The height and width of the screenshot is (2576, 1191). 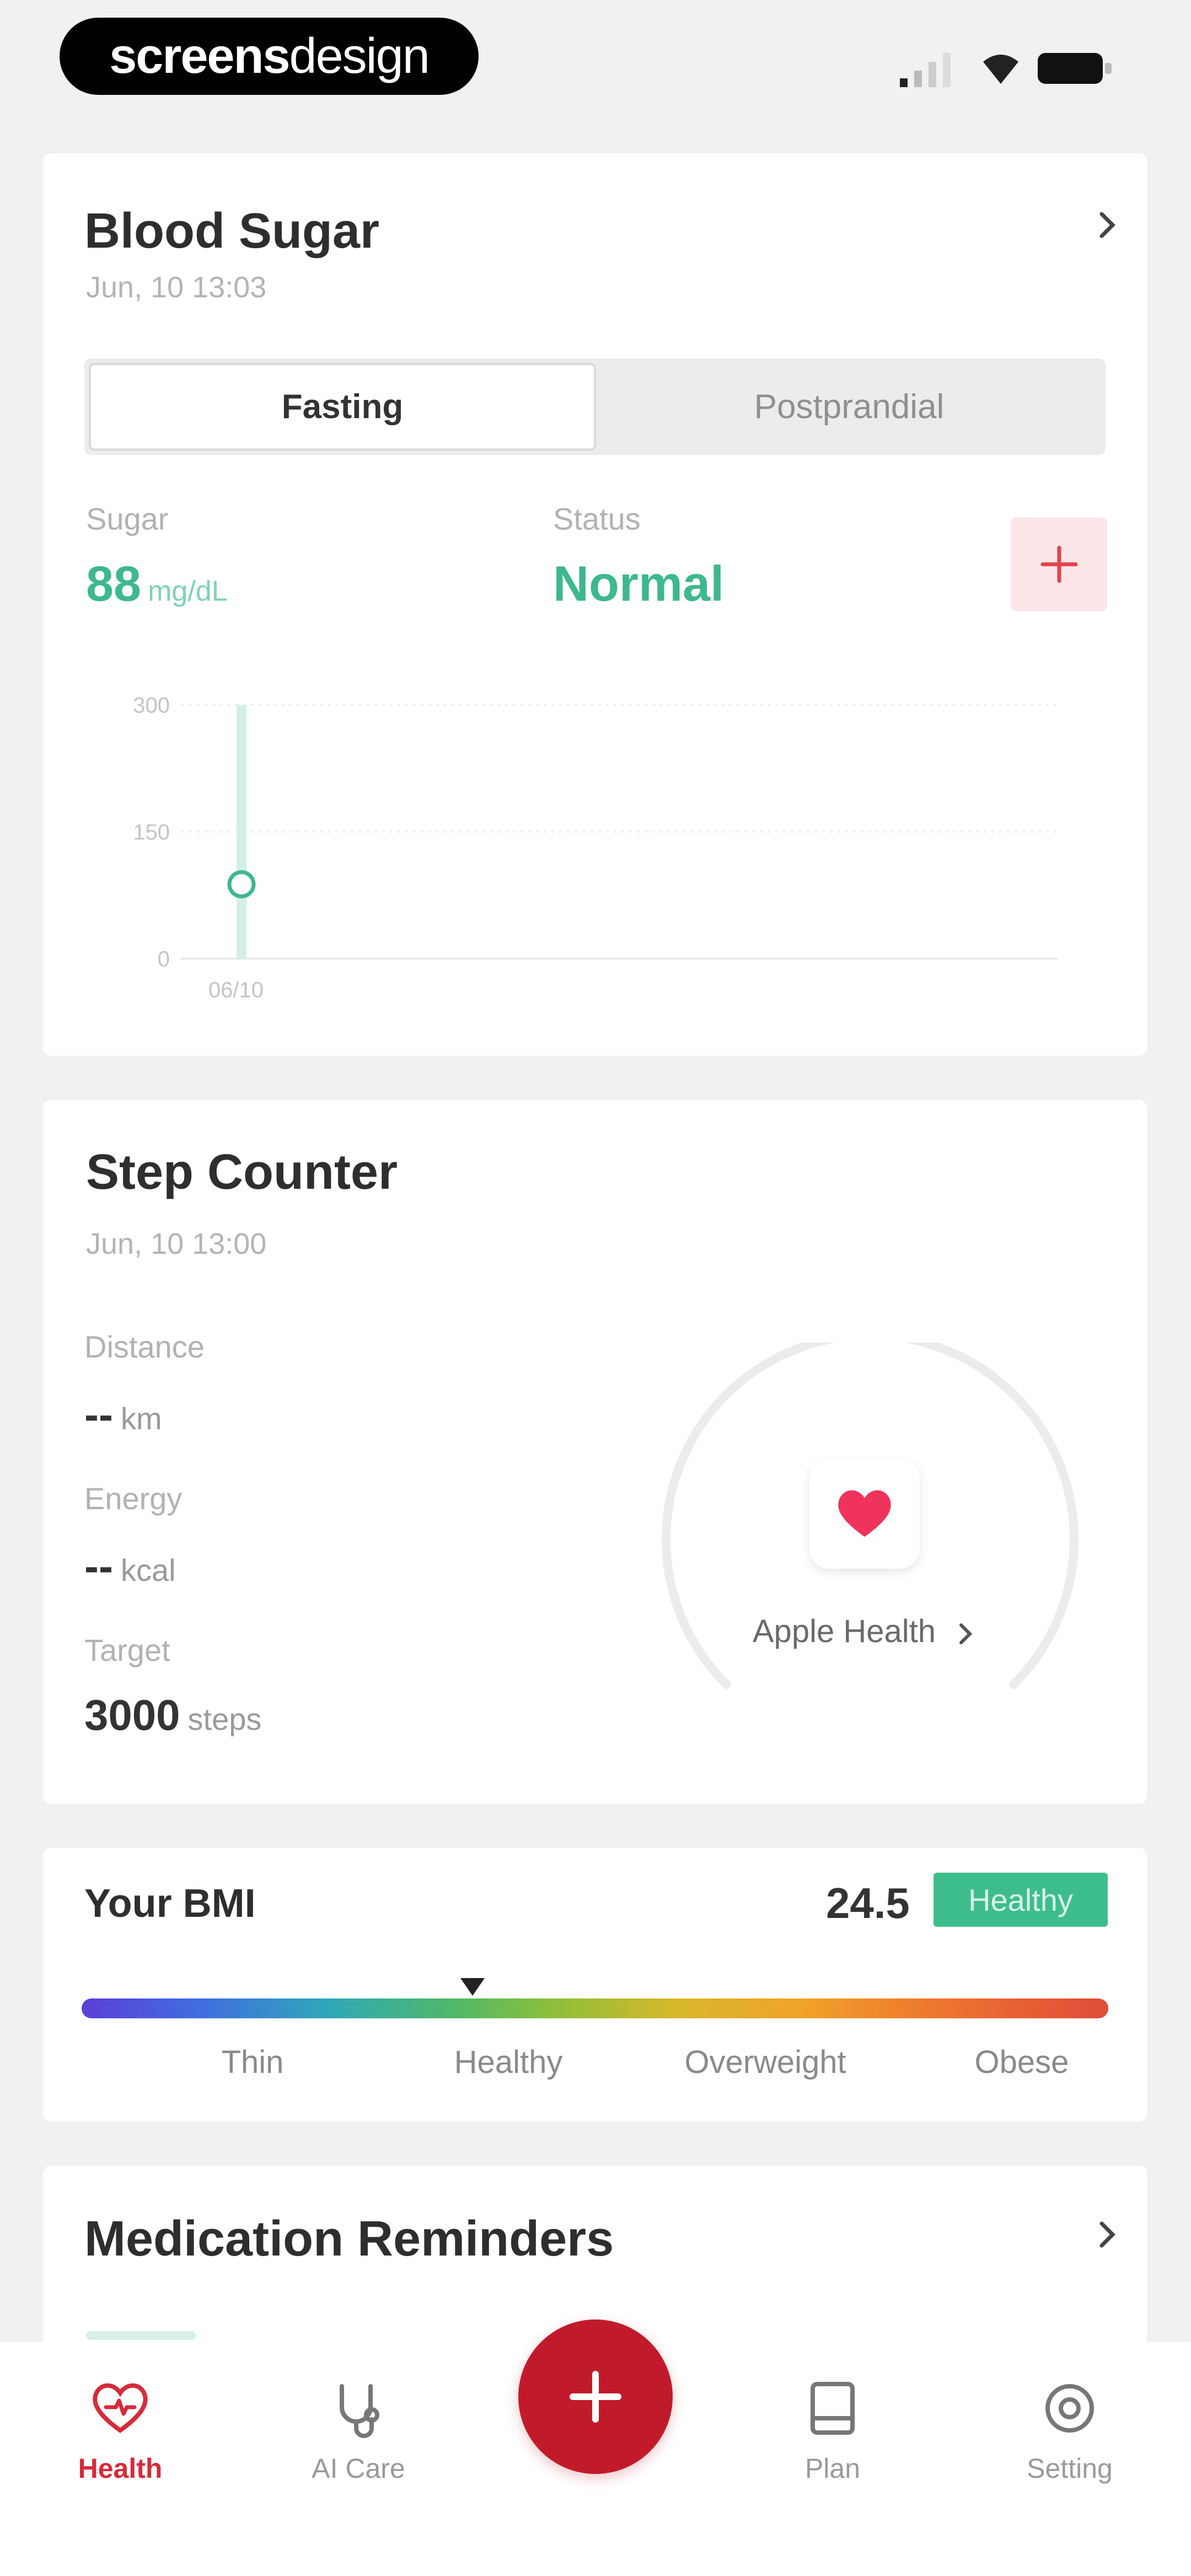 I want to click on bmi-category-healthy: Healthy, so click(x=509, y=2062).